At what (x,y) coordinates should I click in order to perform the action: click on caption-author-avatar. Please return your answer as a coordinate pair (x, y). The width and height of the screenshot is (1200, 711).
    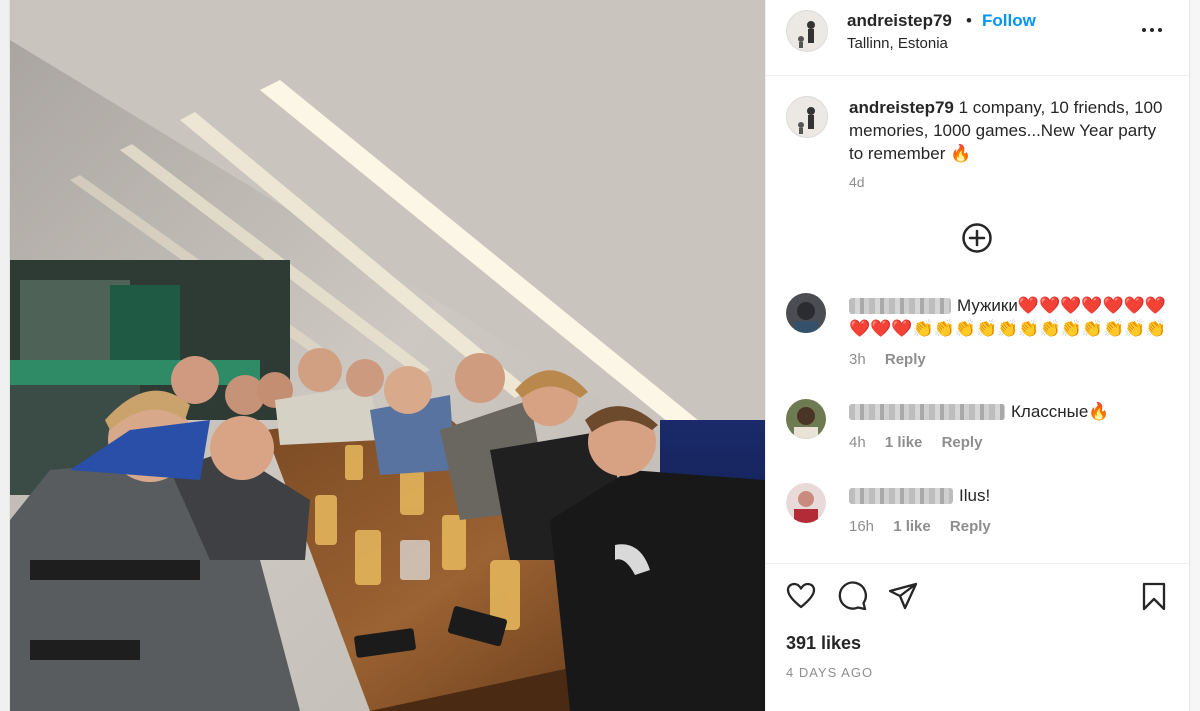
    Looking at the image, I should click on (807, 117).